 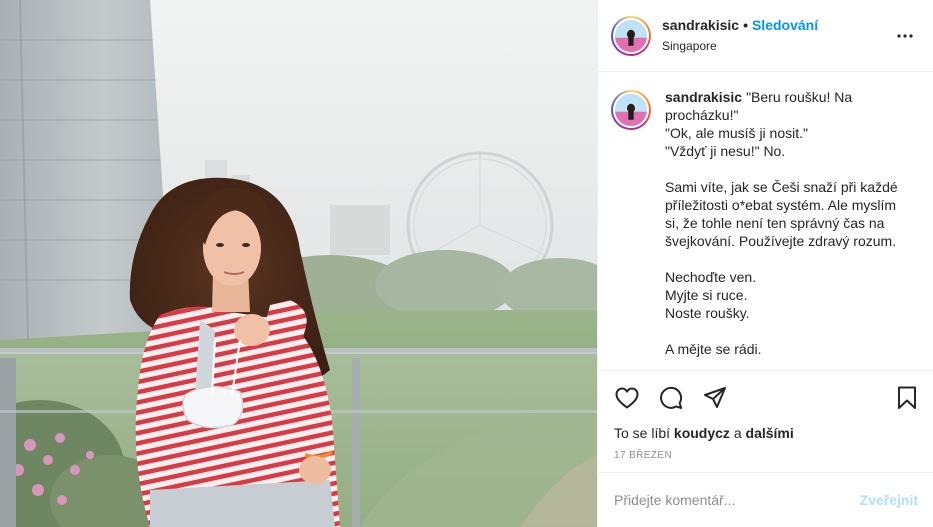 I want to click on share-icon, so click(x=715, y=398).